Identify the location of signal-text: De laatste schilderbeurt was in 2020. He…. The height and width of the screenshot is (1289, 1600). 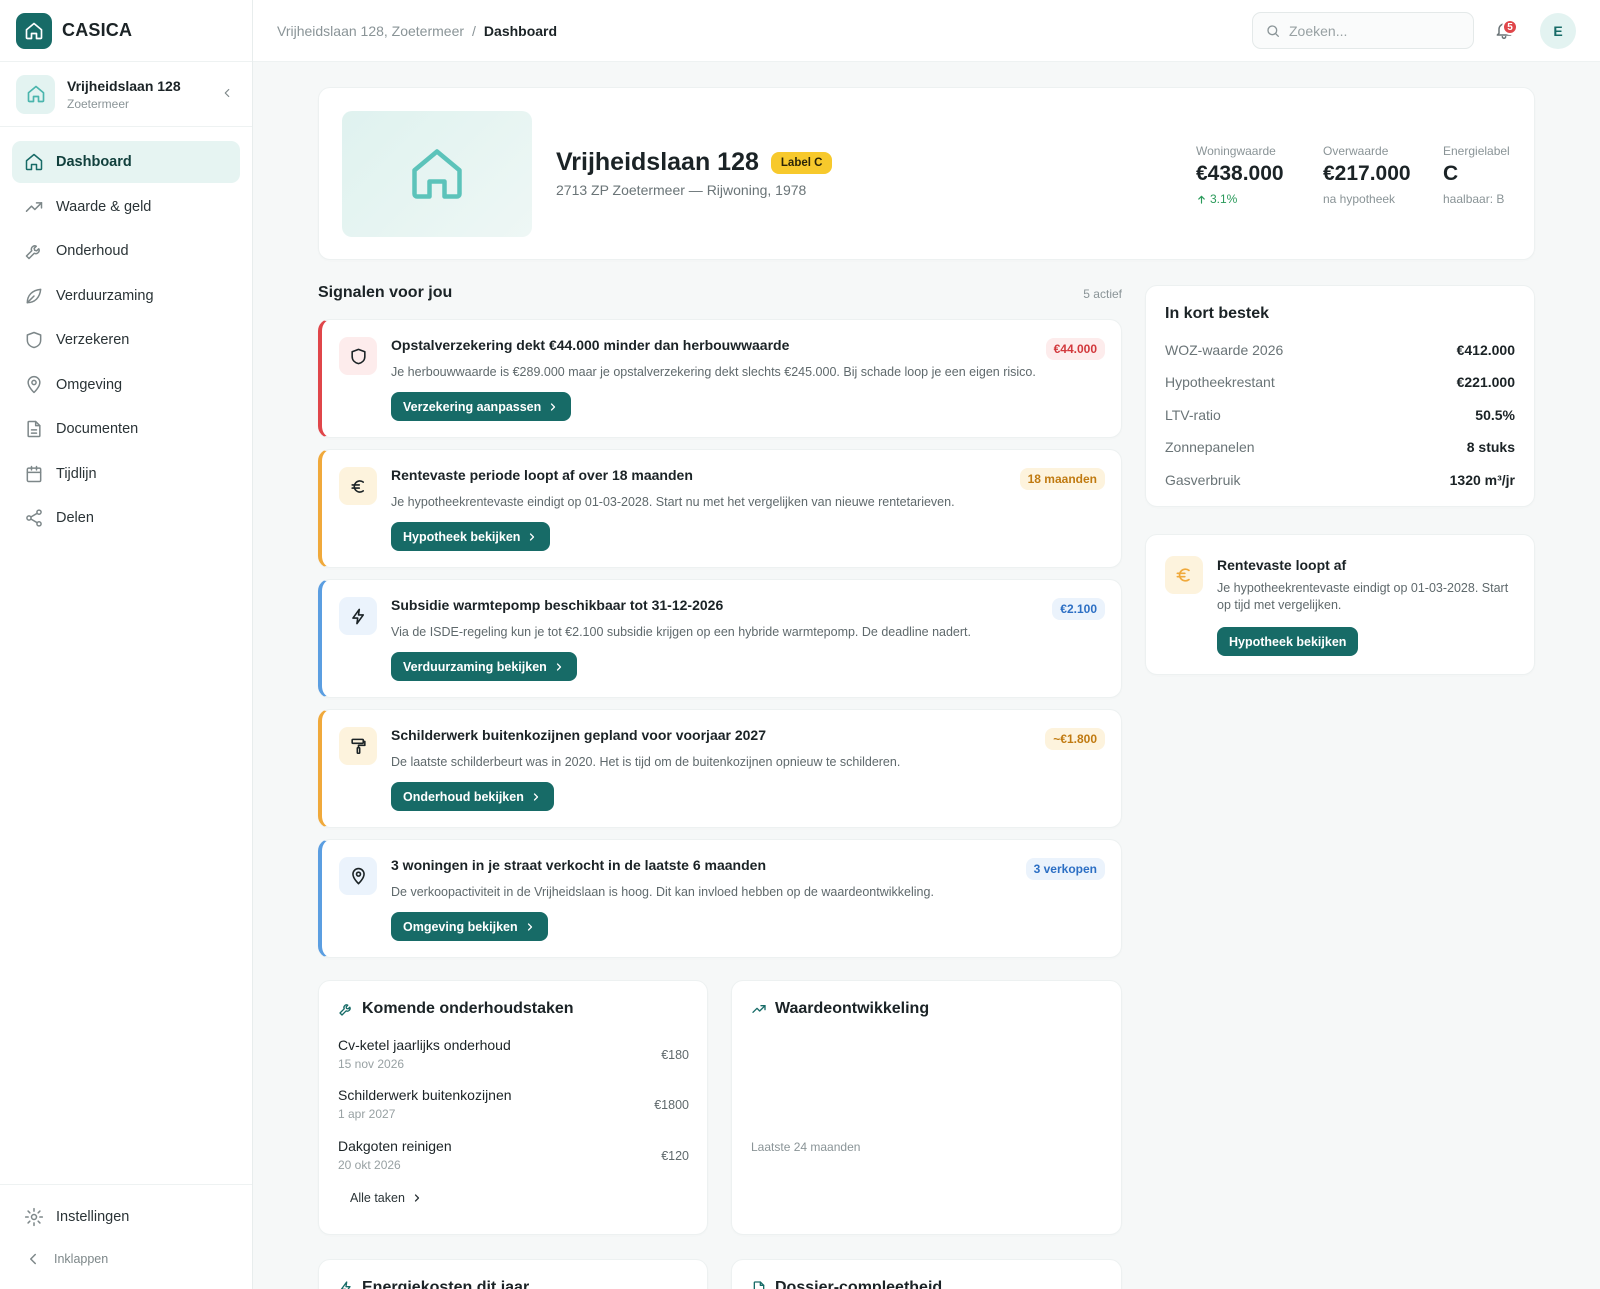
(646, 762).